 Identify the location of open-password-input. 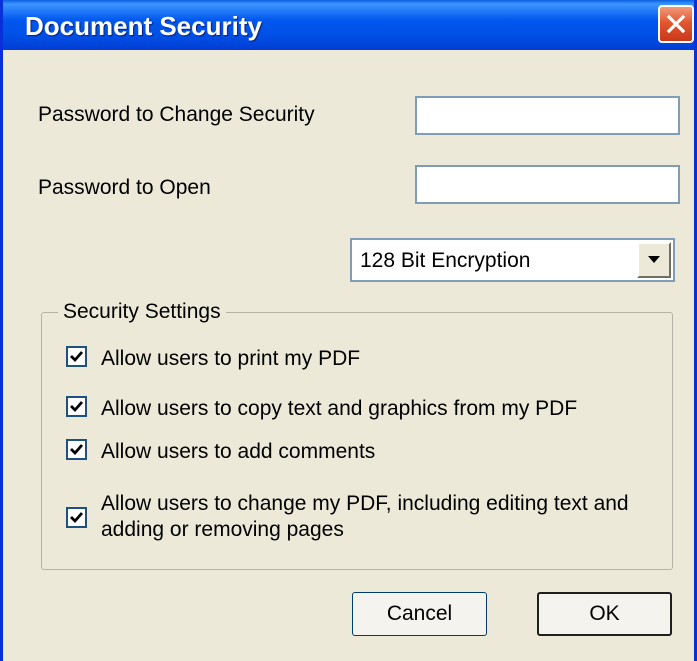
(547, 184).